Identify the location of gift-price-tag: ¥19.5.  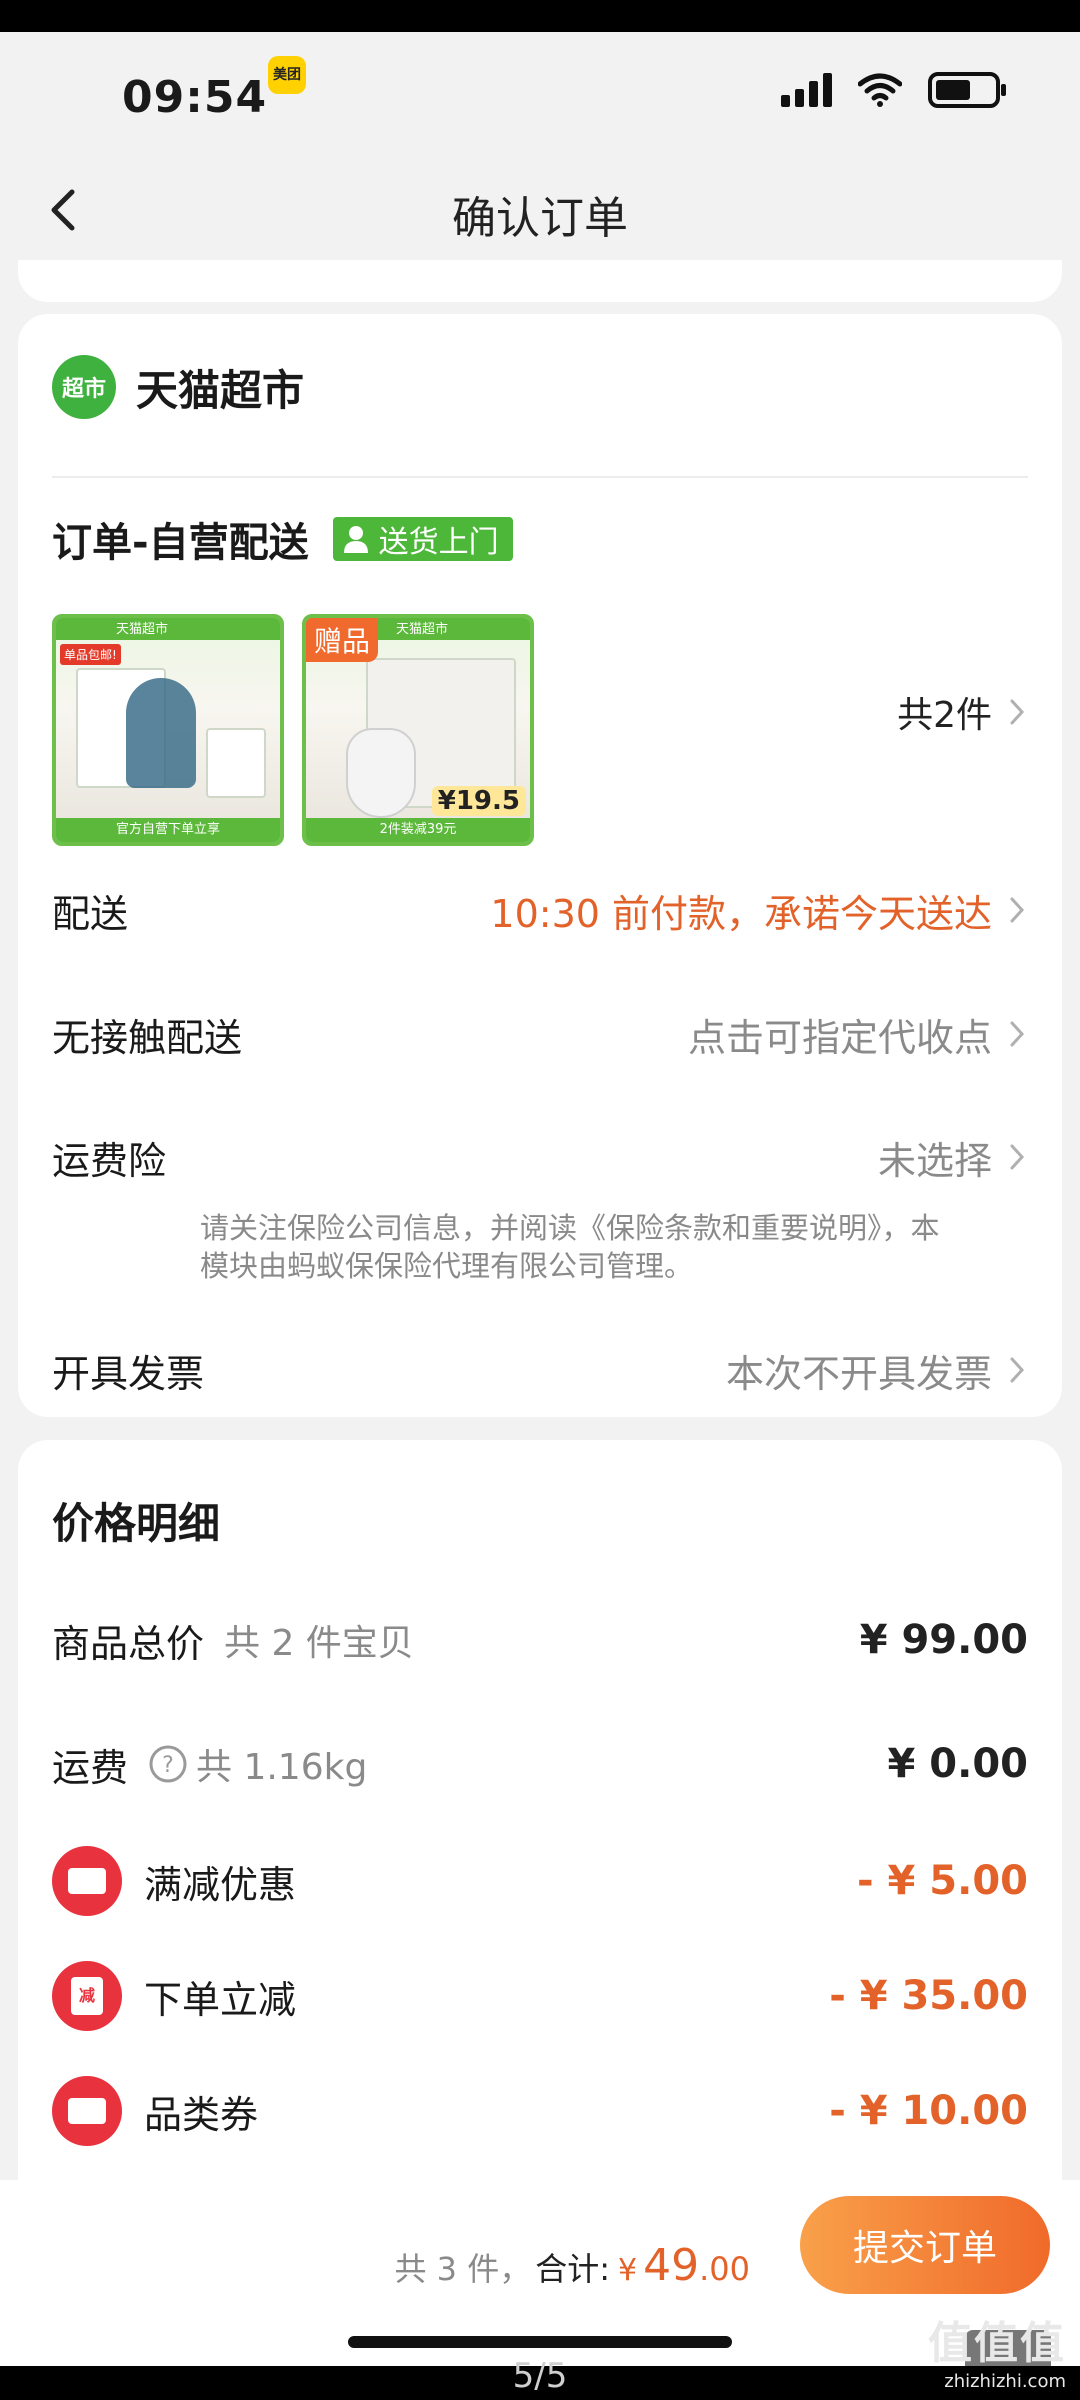
(478, 801).